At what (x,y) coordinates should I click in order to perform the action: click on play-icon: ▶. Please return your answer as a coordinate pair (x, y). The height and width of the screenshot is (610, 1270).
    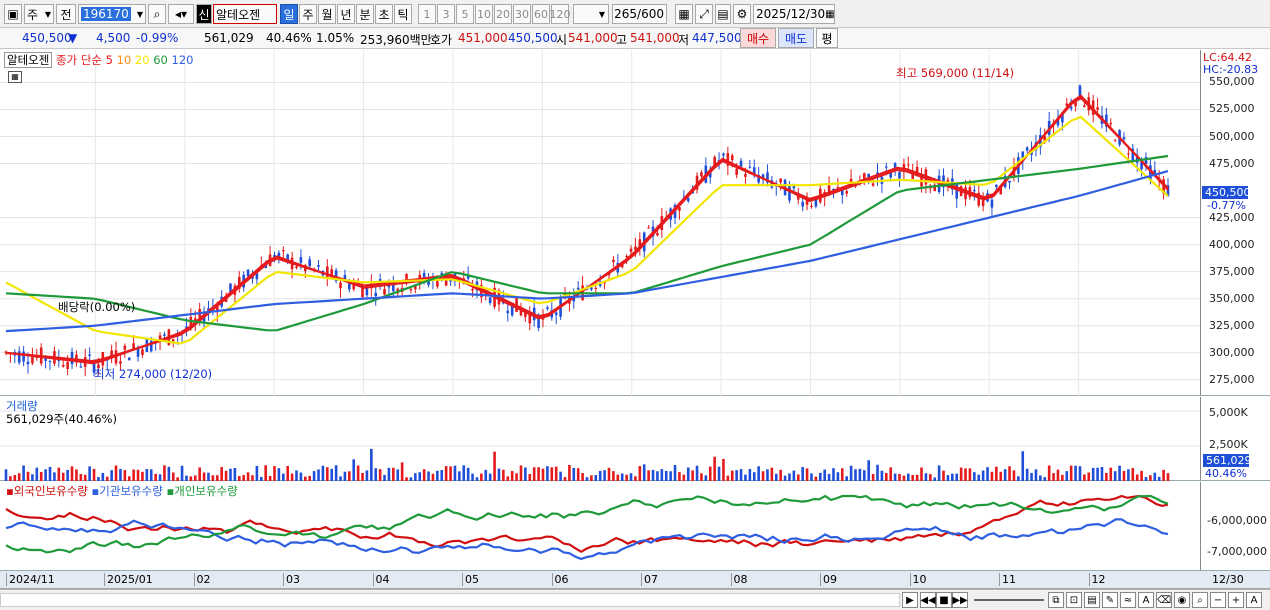
    Looking at the image, I should click on (910, 600).